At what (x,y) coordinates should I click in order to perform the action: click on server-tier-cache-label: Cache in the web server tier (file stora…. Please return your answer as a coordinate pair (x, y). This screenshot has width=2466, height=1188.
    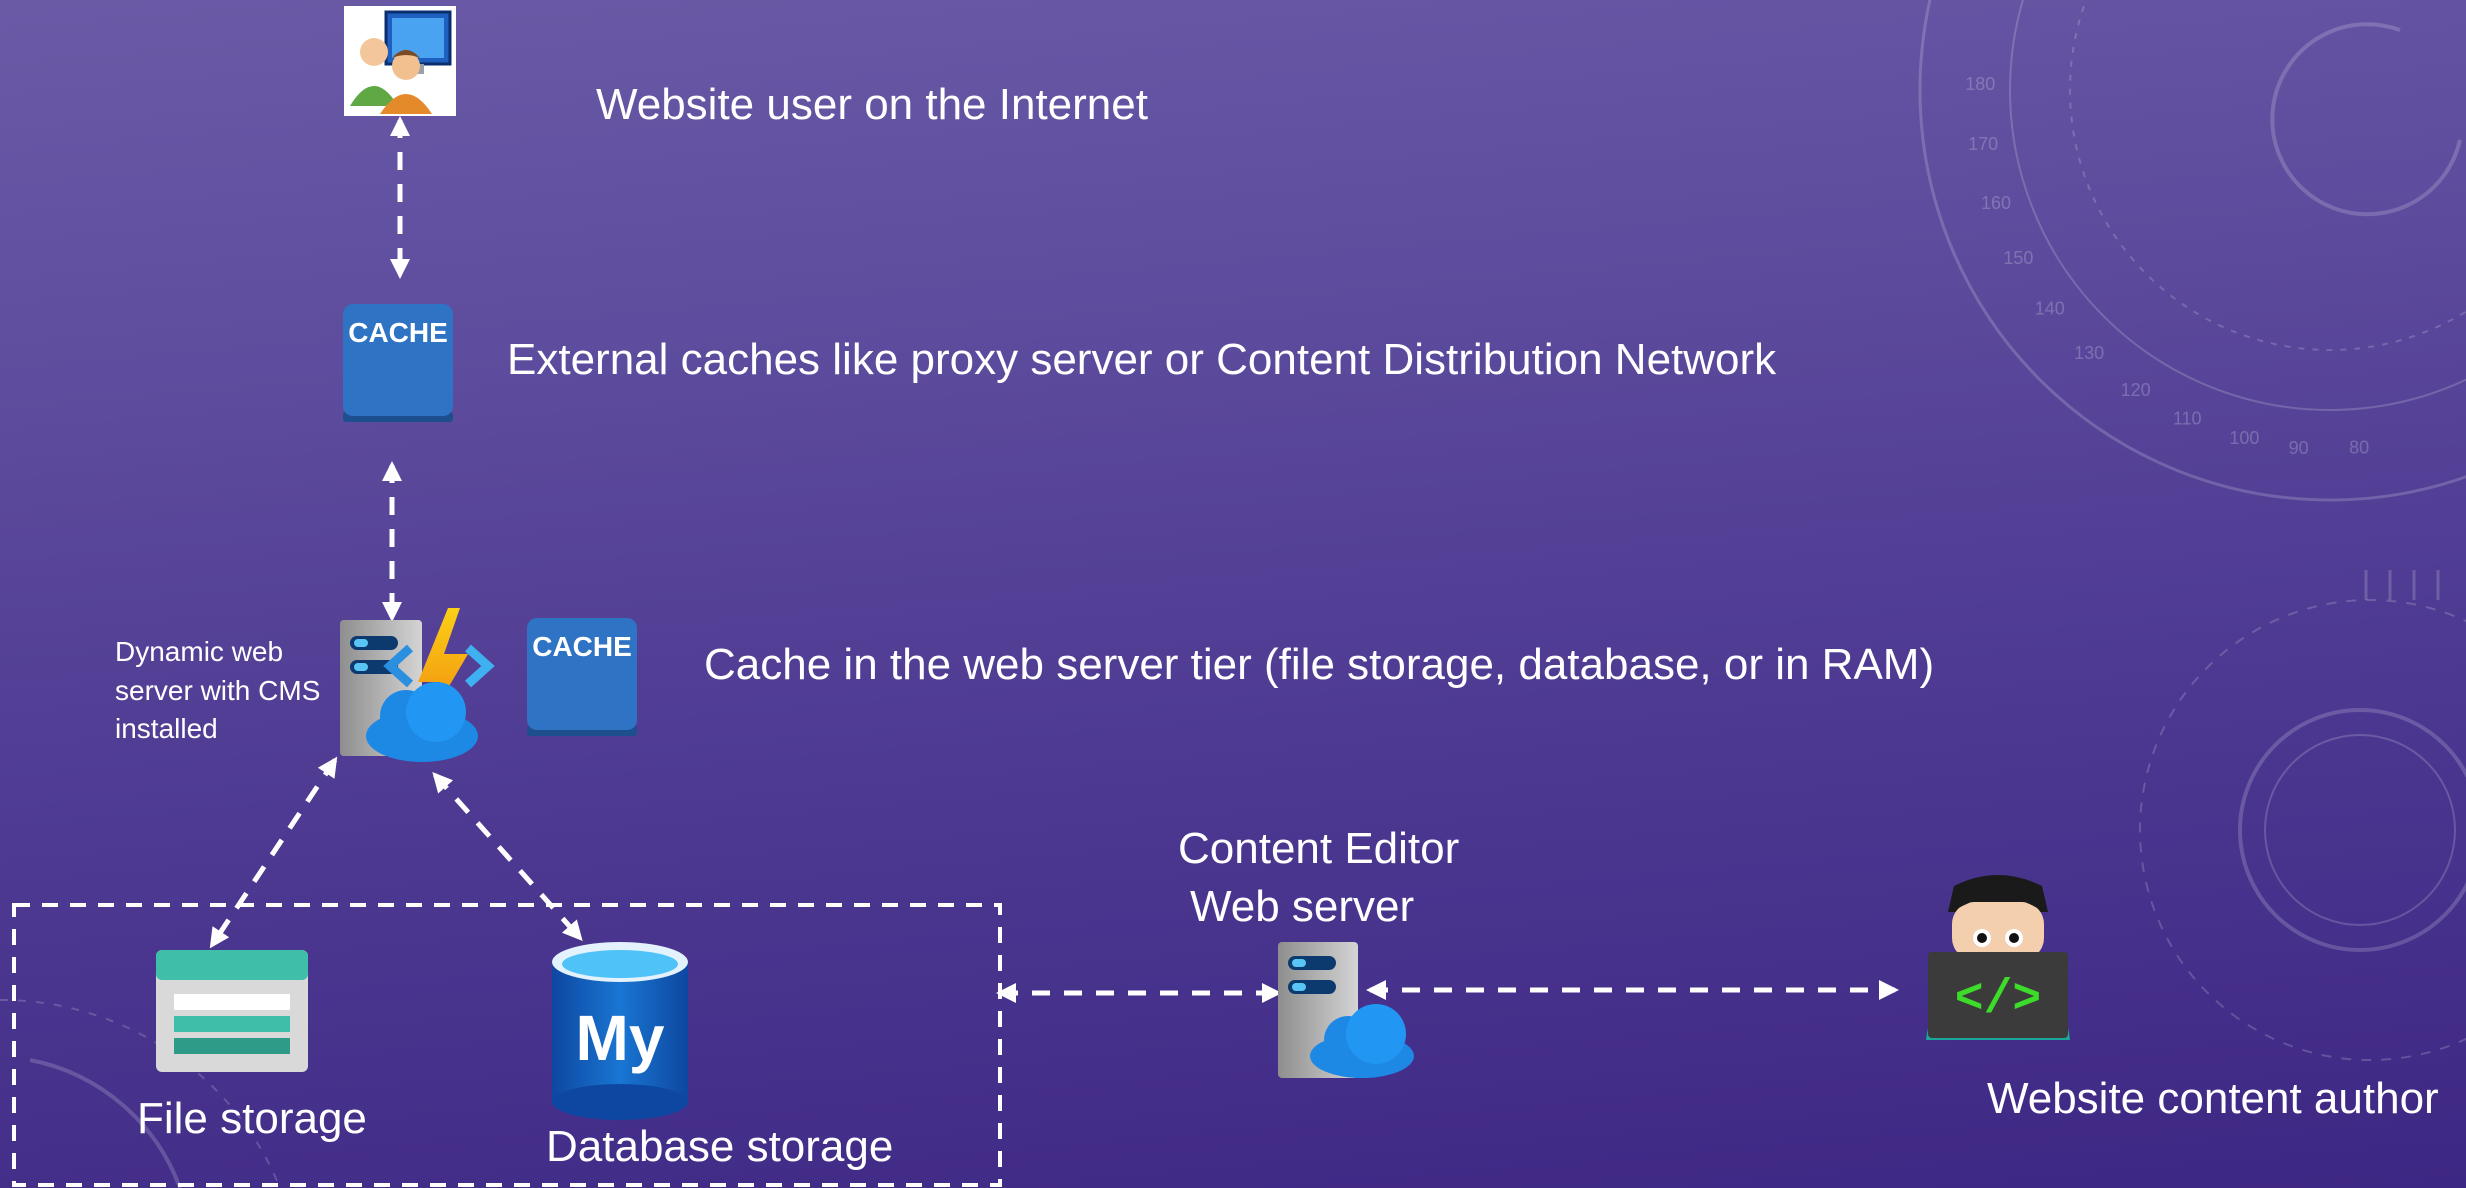
    Looking at the image, I should click on (1319, 664).